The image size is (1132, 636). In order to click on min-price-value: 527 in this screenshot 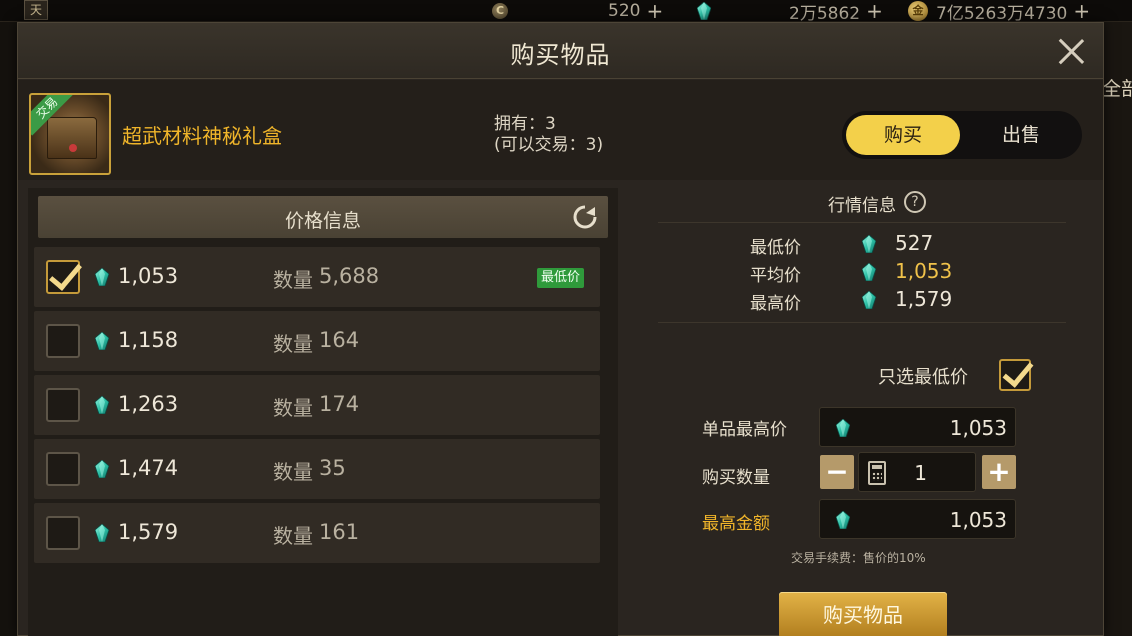, I will do `click(914, 243)`.